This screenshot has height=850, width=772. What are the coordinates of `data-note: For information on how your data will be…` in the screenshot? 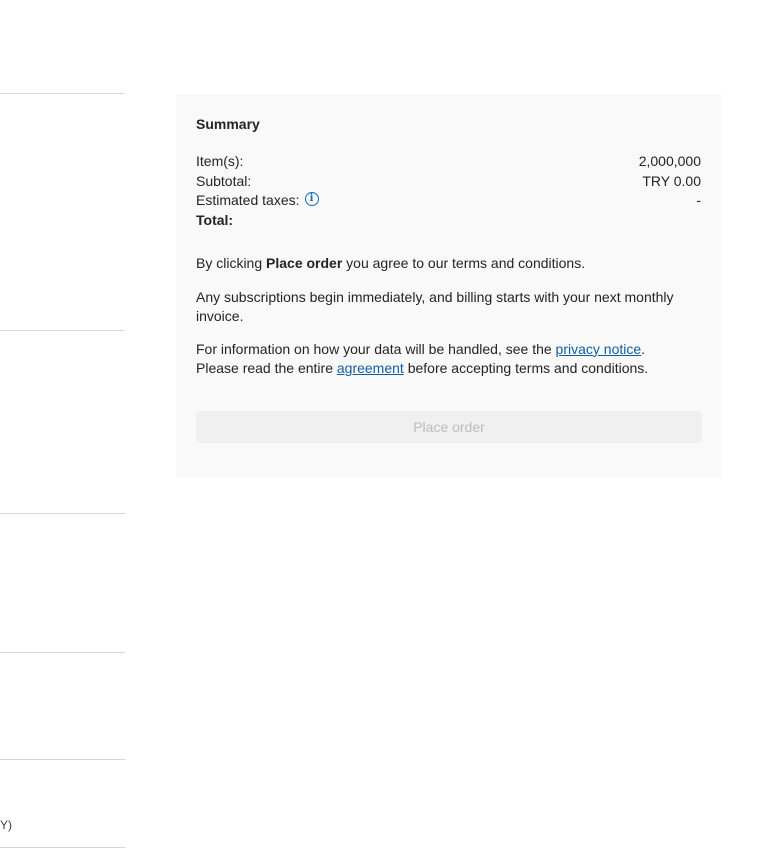 It's located at (448, 359).